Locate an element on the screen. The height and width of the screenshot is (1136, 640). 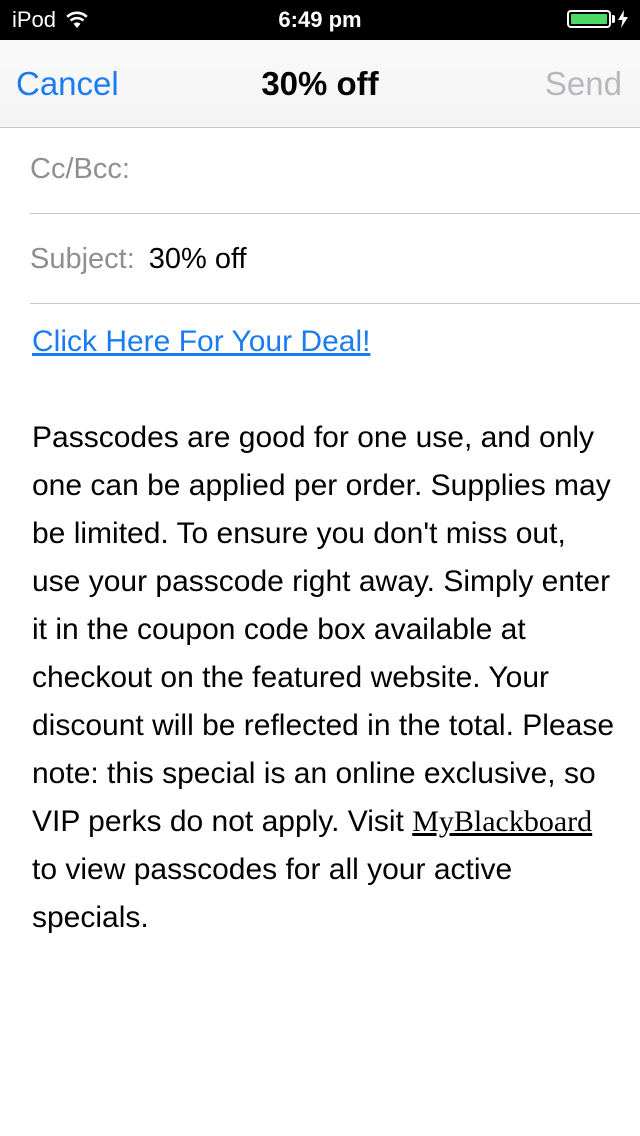
cc-bcc-input is located at coordinates (391, 169).